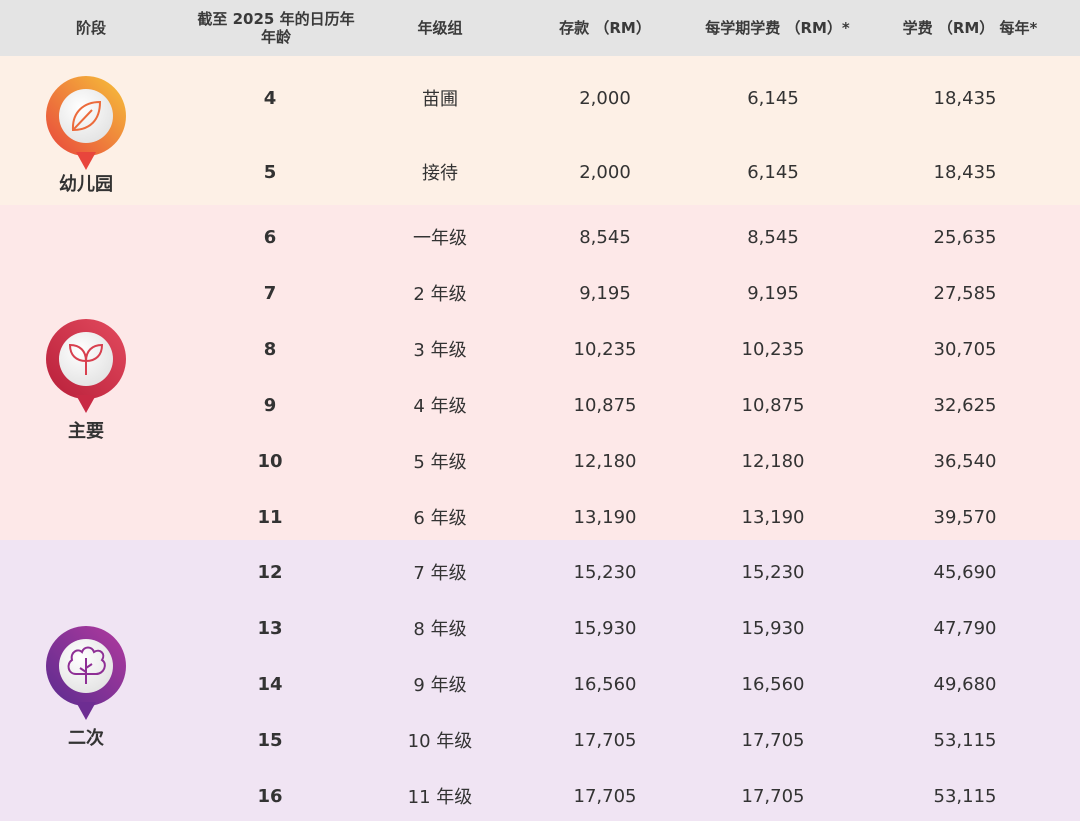  What do you see at coordinates (773, 293) in the screenshot?
I see `cell-term-fee: 9,195` at bounding box center [773, 293].